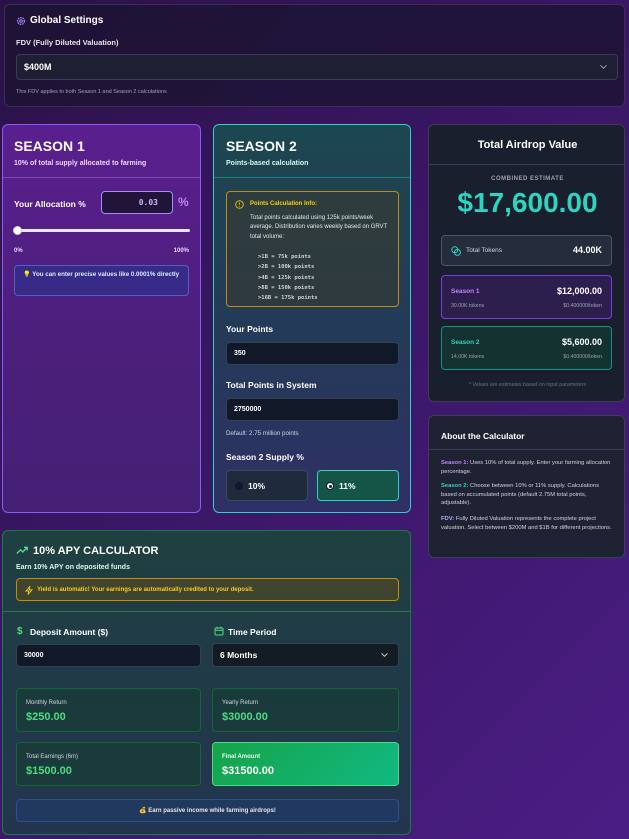  I want to click on total-earnings-value: $1500.00, so click(49, 771).